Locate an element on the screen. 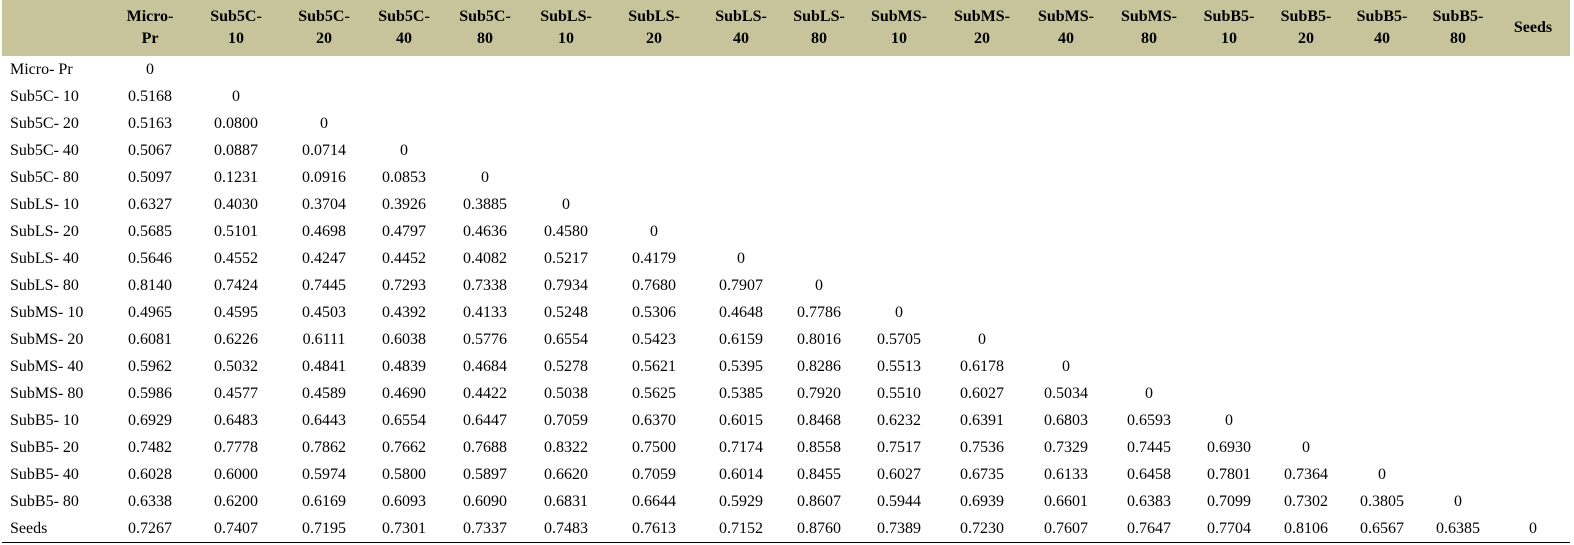  matrix-cell: 0.5168 is located at coordinates (150, 96).